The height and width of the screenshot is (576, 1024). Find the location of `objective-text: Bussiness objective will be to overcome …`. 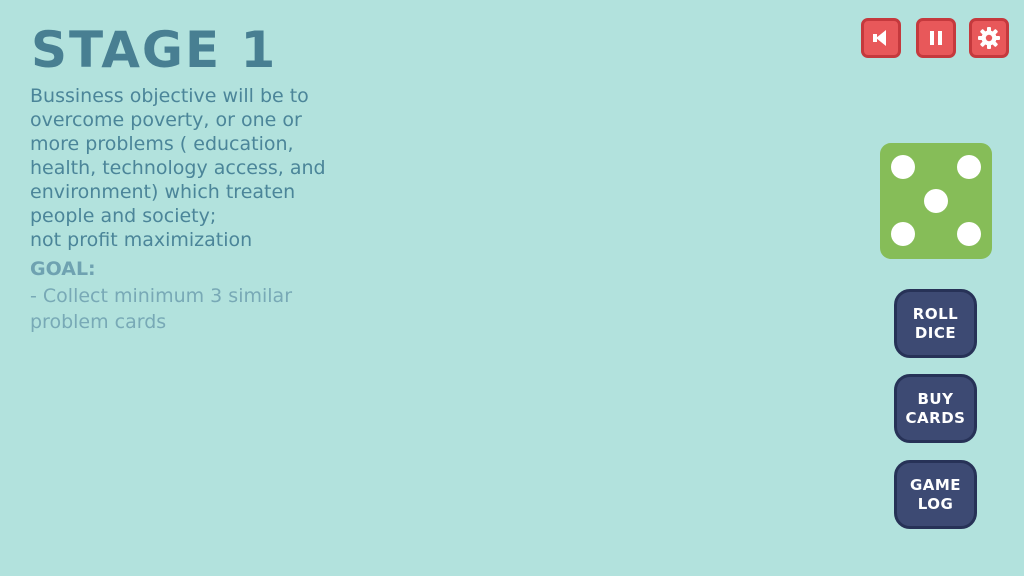

objective-text: Bussiness objective will be to overcome … is located at coordinates (178, 168).